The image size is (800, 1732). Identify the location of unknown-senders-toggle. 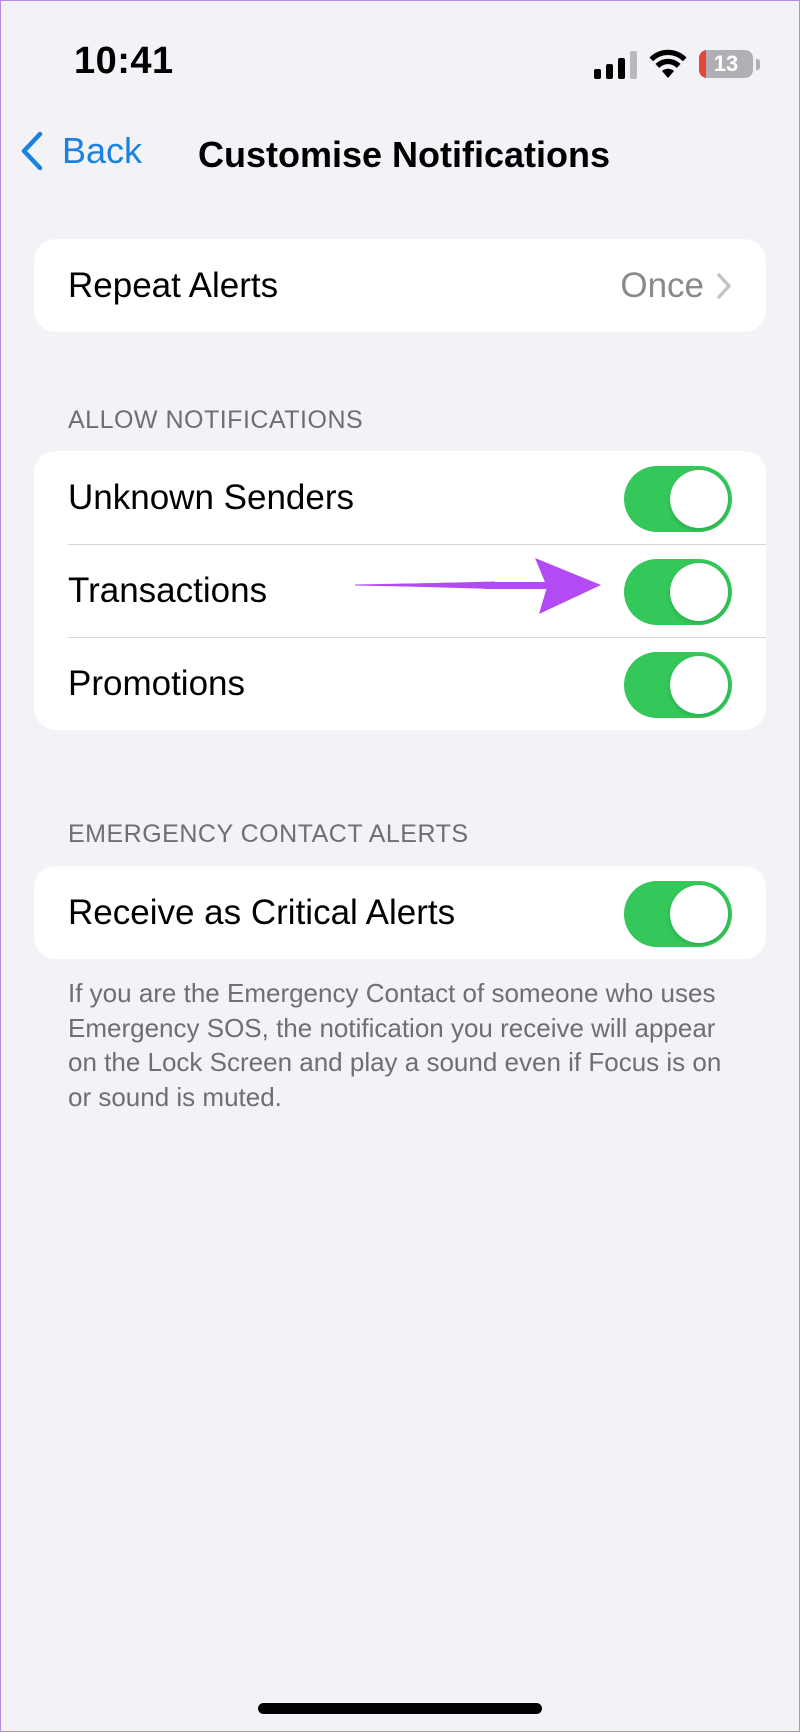
(678, 499).